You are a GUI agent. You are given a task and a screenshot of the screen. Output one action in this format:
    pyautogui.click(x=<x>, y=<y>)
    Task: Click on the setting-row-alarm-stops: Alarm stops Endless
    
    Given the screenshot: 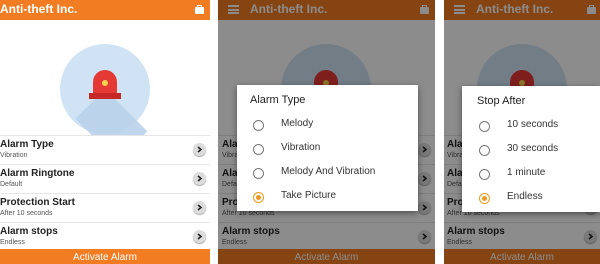 What is the action you would take?
    pyautogui.click(x=105, y=236)
    